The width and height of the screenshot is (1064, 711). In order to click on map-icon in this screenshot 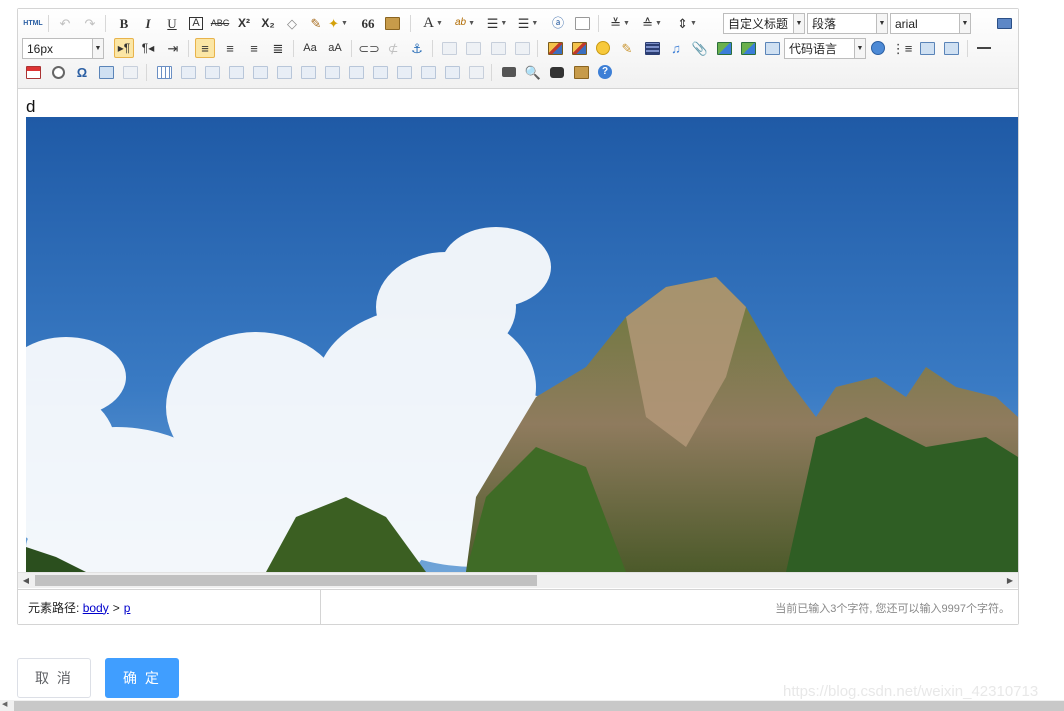, I will do `click(724, 48)`.